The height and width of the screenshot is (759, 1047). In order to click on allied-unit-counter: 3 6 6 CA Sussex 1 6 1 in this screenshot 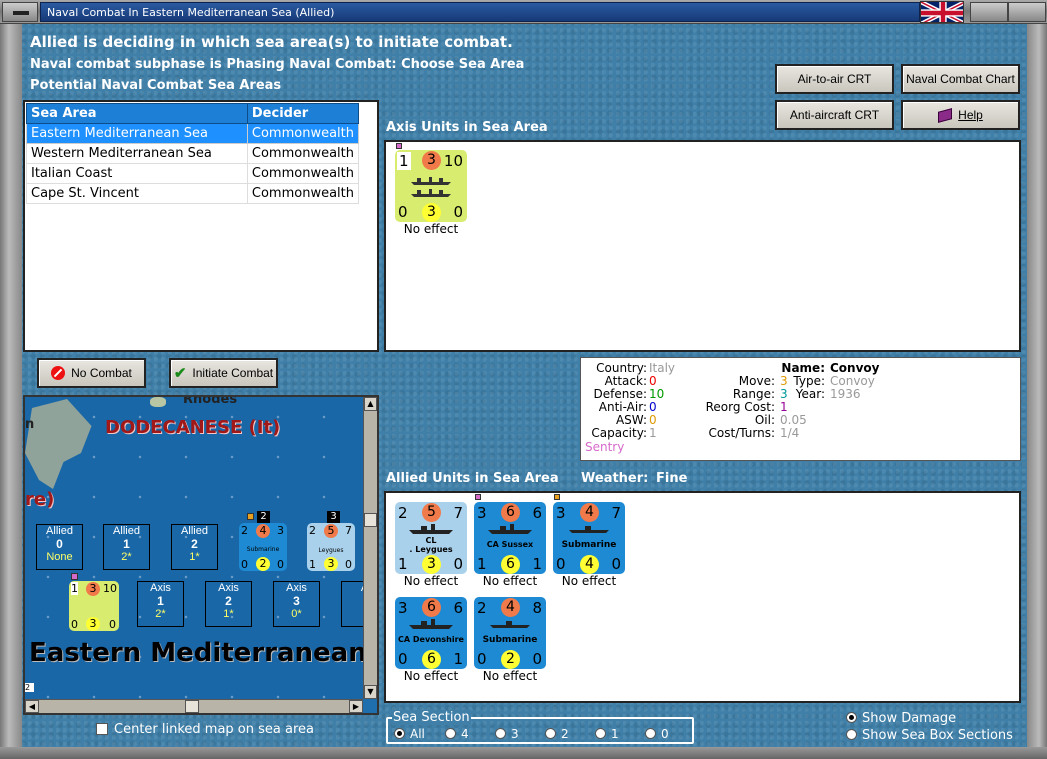, I will do `click(510, 538)`.